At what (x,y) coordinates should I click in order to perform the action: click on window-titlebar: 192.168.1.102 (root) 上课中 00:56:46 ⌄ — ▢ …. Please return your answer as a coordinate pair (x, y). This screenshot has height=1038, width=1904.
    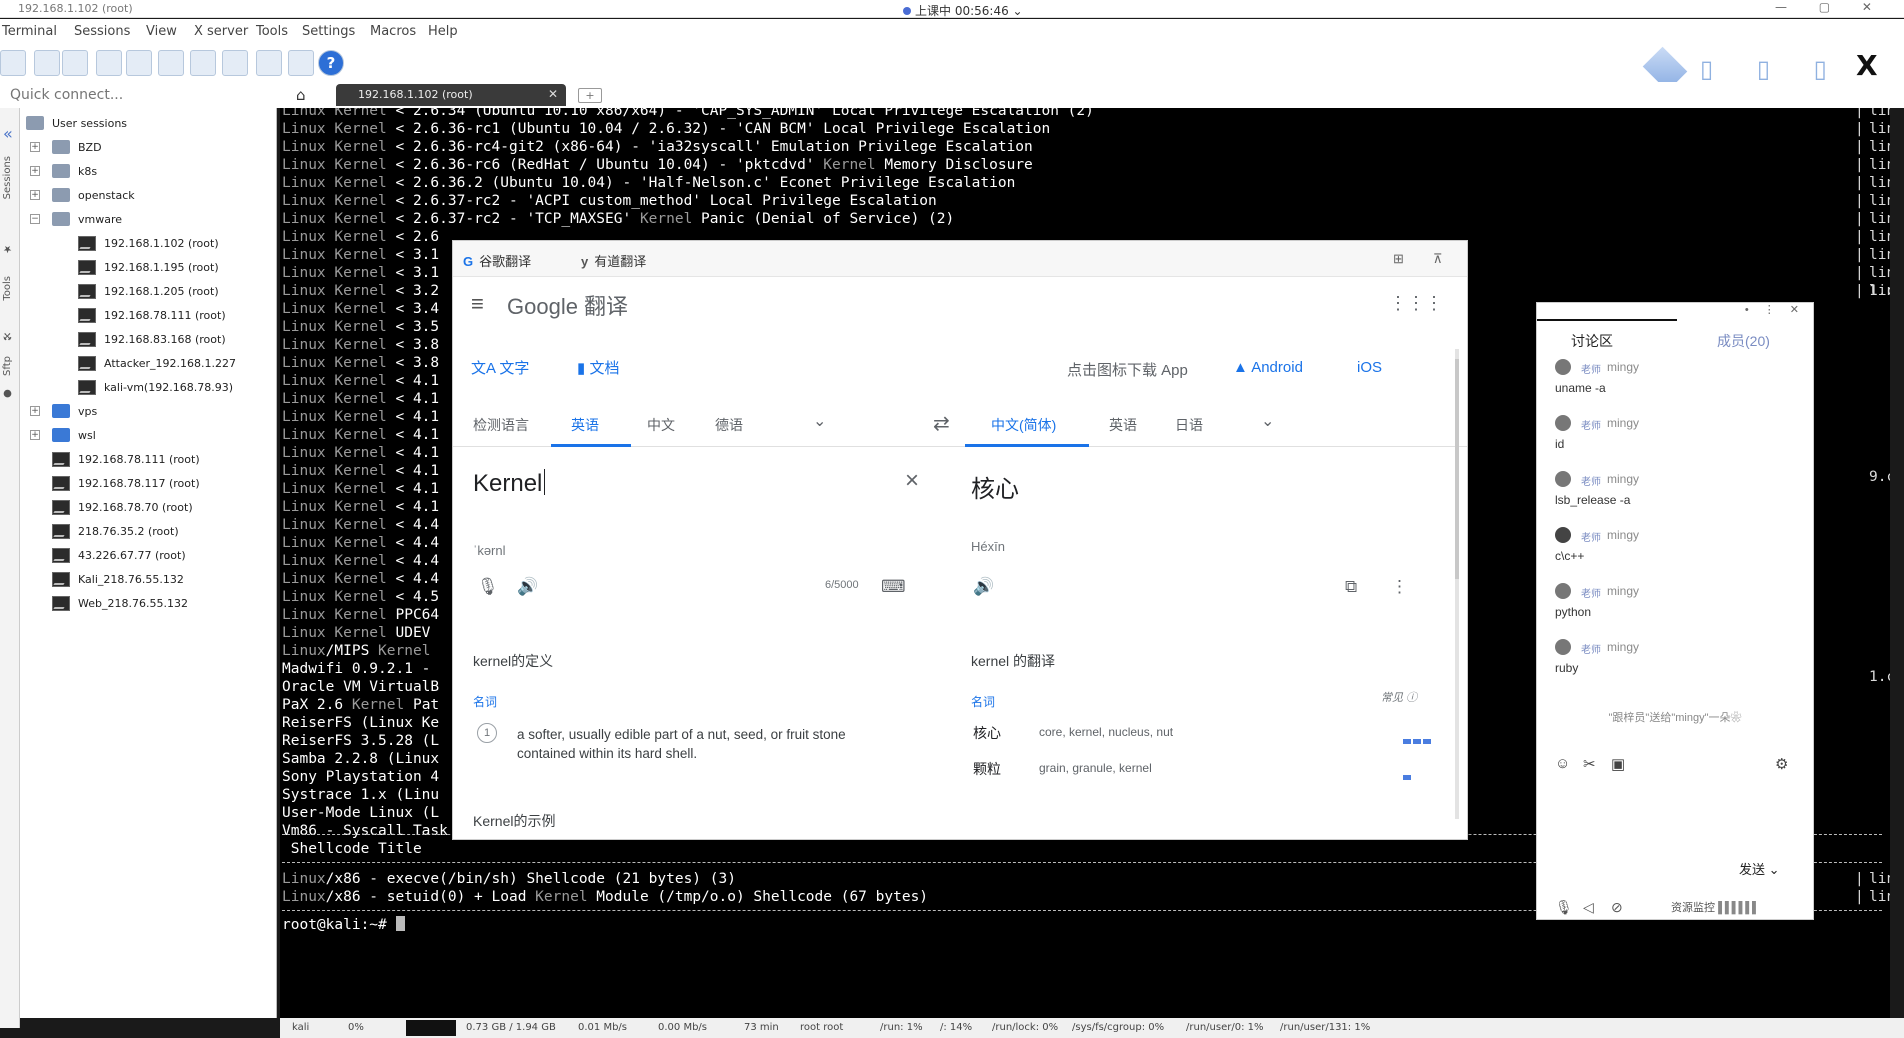
    Looking at the image, I should click on (952, 9).